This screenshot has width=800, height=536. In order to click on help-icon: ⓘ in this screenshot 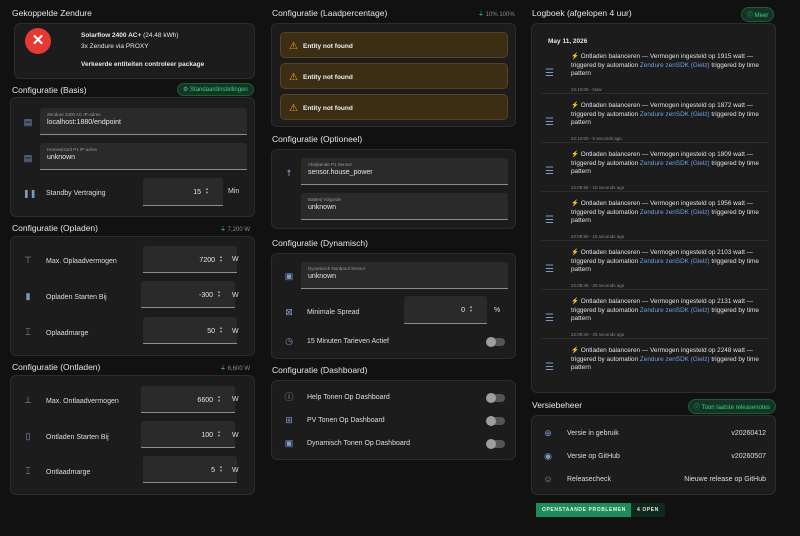, I will do `click(289, 397)`.